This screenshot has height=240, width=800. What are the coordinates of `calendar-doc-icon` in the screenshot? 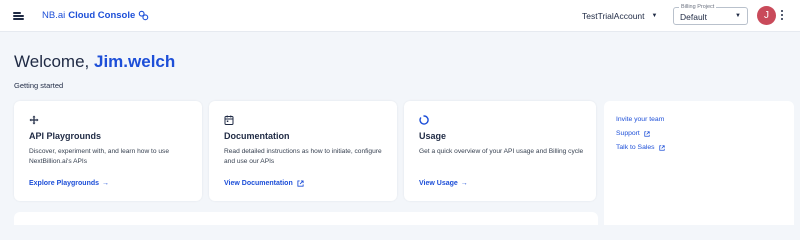 It's located at (229, 120).